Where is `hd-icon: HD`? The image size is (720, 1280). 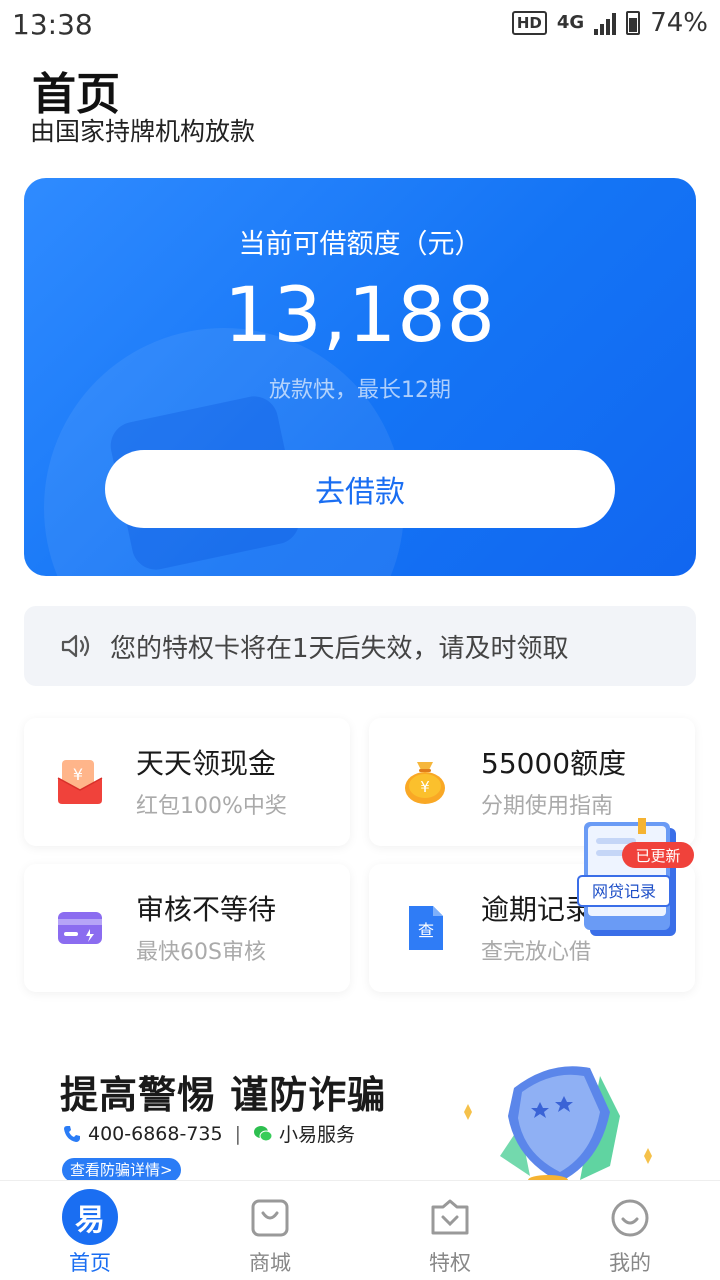
hd-icon: HD is located at coordinates (529, 23).